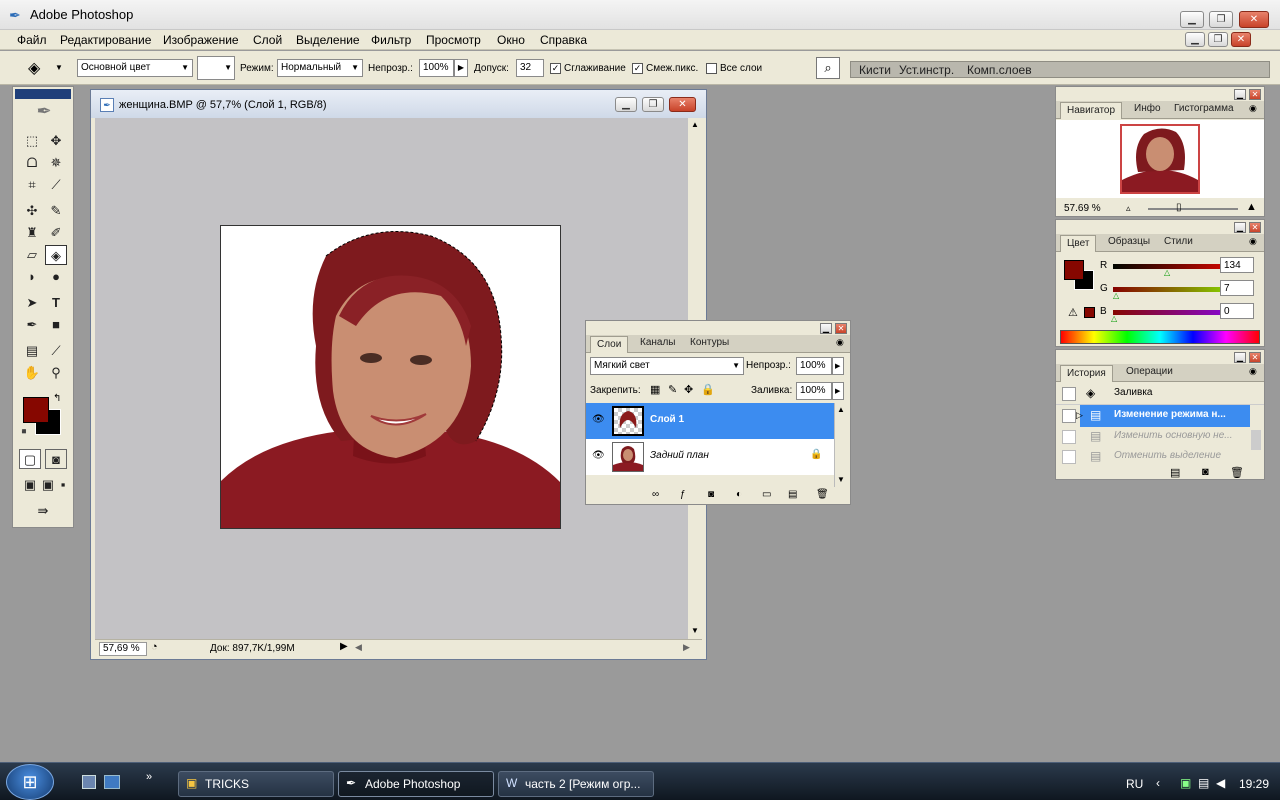 This screenshot has height=800, width=1280. Describe the element at coordinates (828, 68) in the screenshot. I see `file-browser-icon: ⌕` at that location.